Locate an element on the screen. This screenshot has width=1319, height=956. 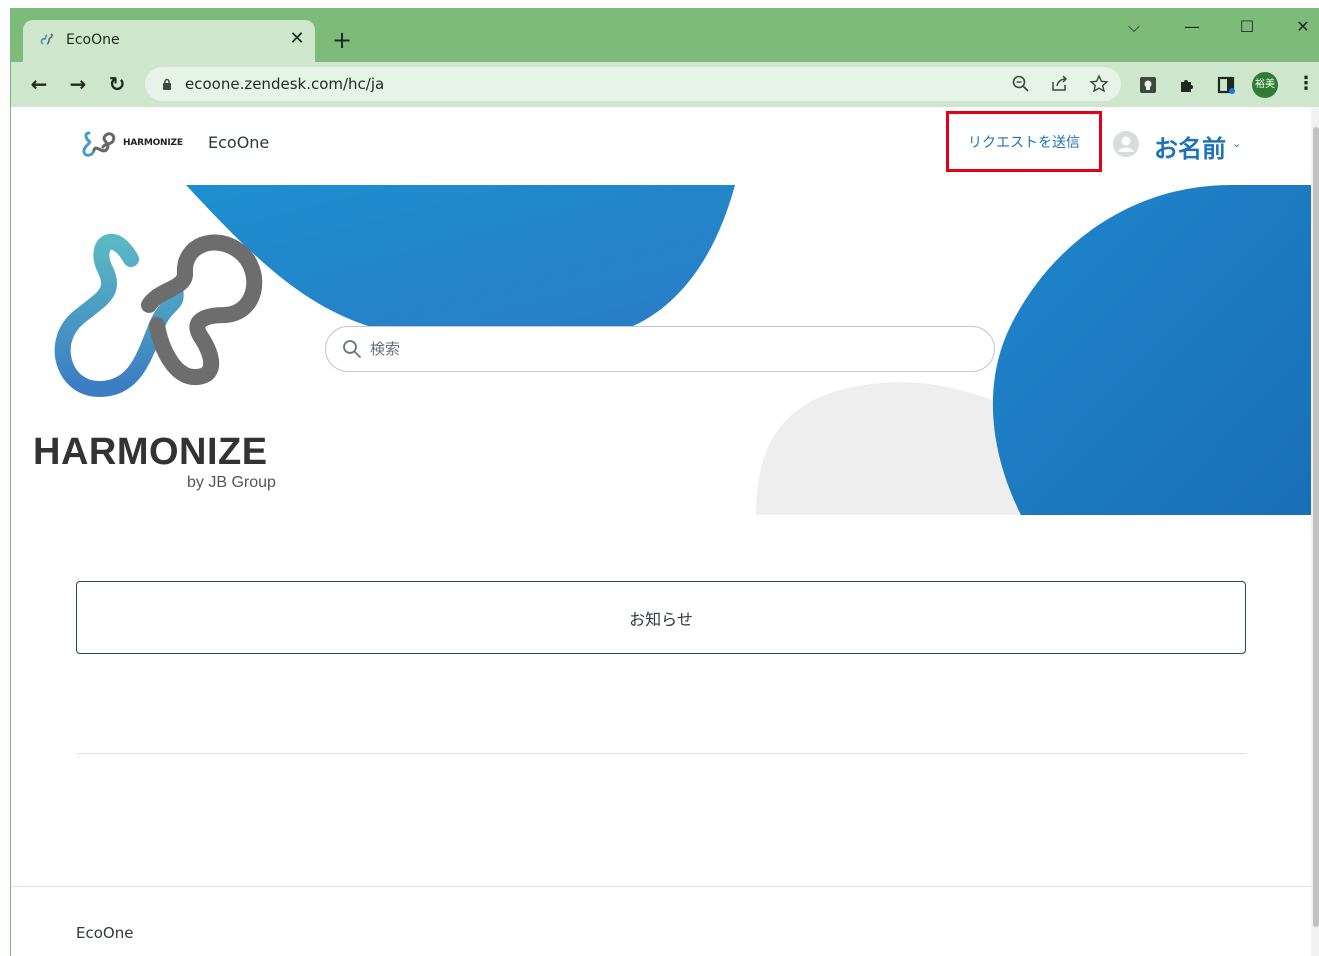
address-bar: ecoone.zendesk.com/hc/ja is located at coordinates (633, 84).